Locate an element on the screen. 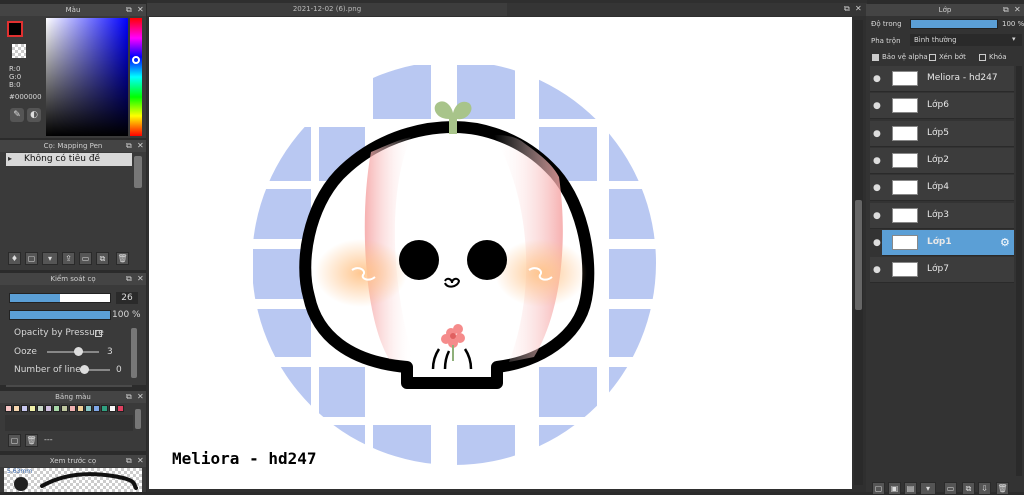 This screenshot has width=1024, height=495. delete-layer-icon: 🗑 is located at coordinates (1002, 488).